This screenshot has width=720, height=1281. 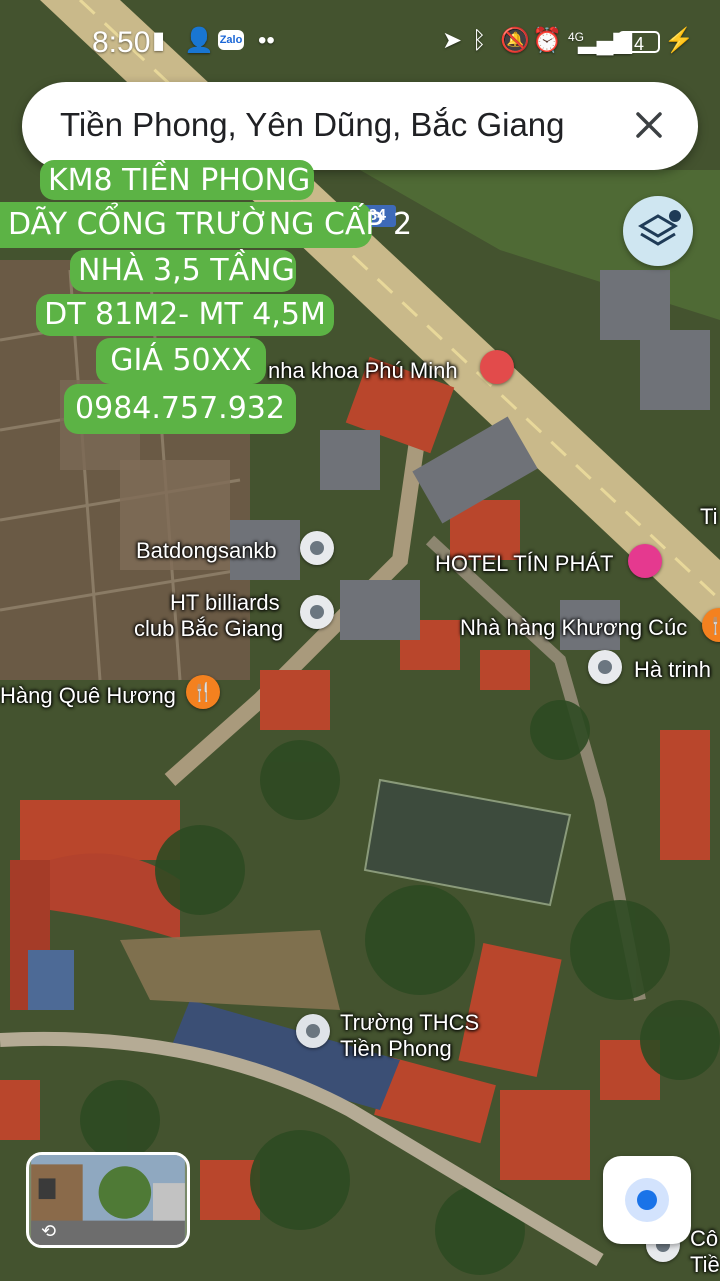 I want to click on alarm-icon: ⏰, so click(x=547, y=40).